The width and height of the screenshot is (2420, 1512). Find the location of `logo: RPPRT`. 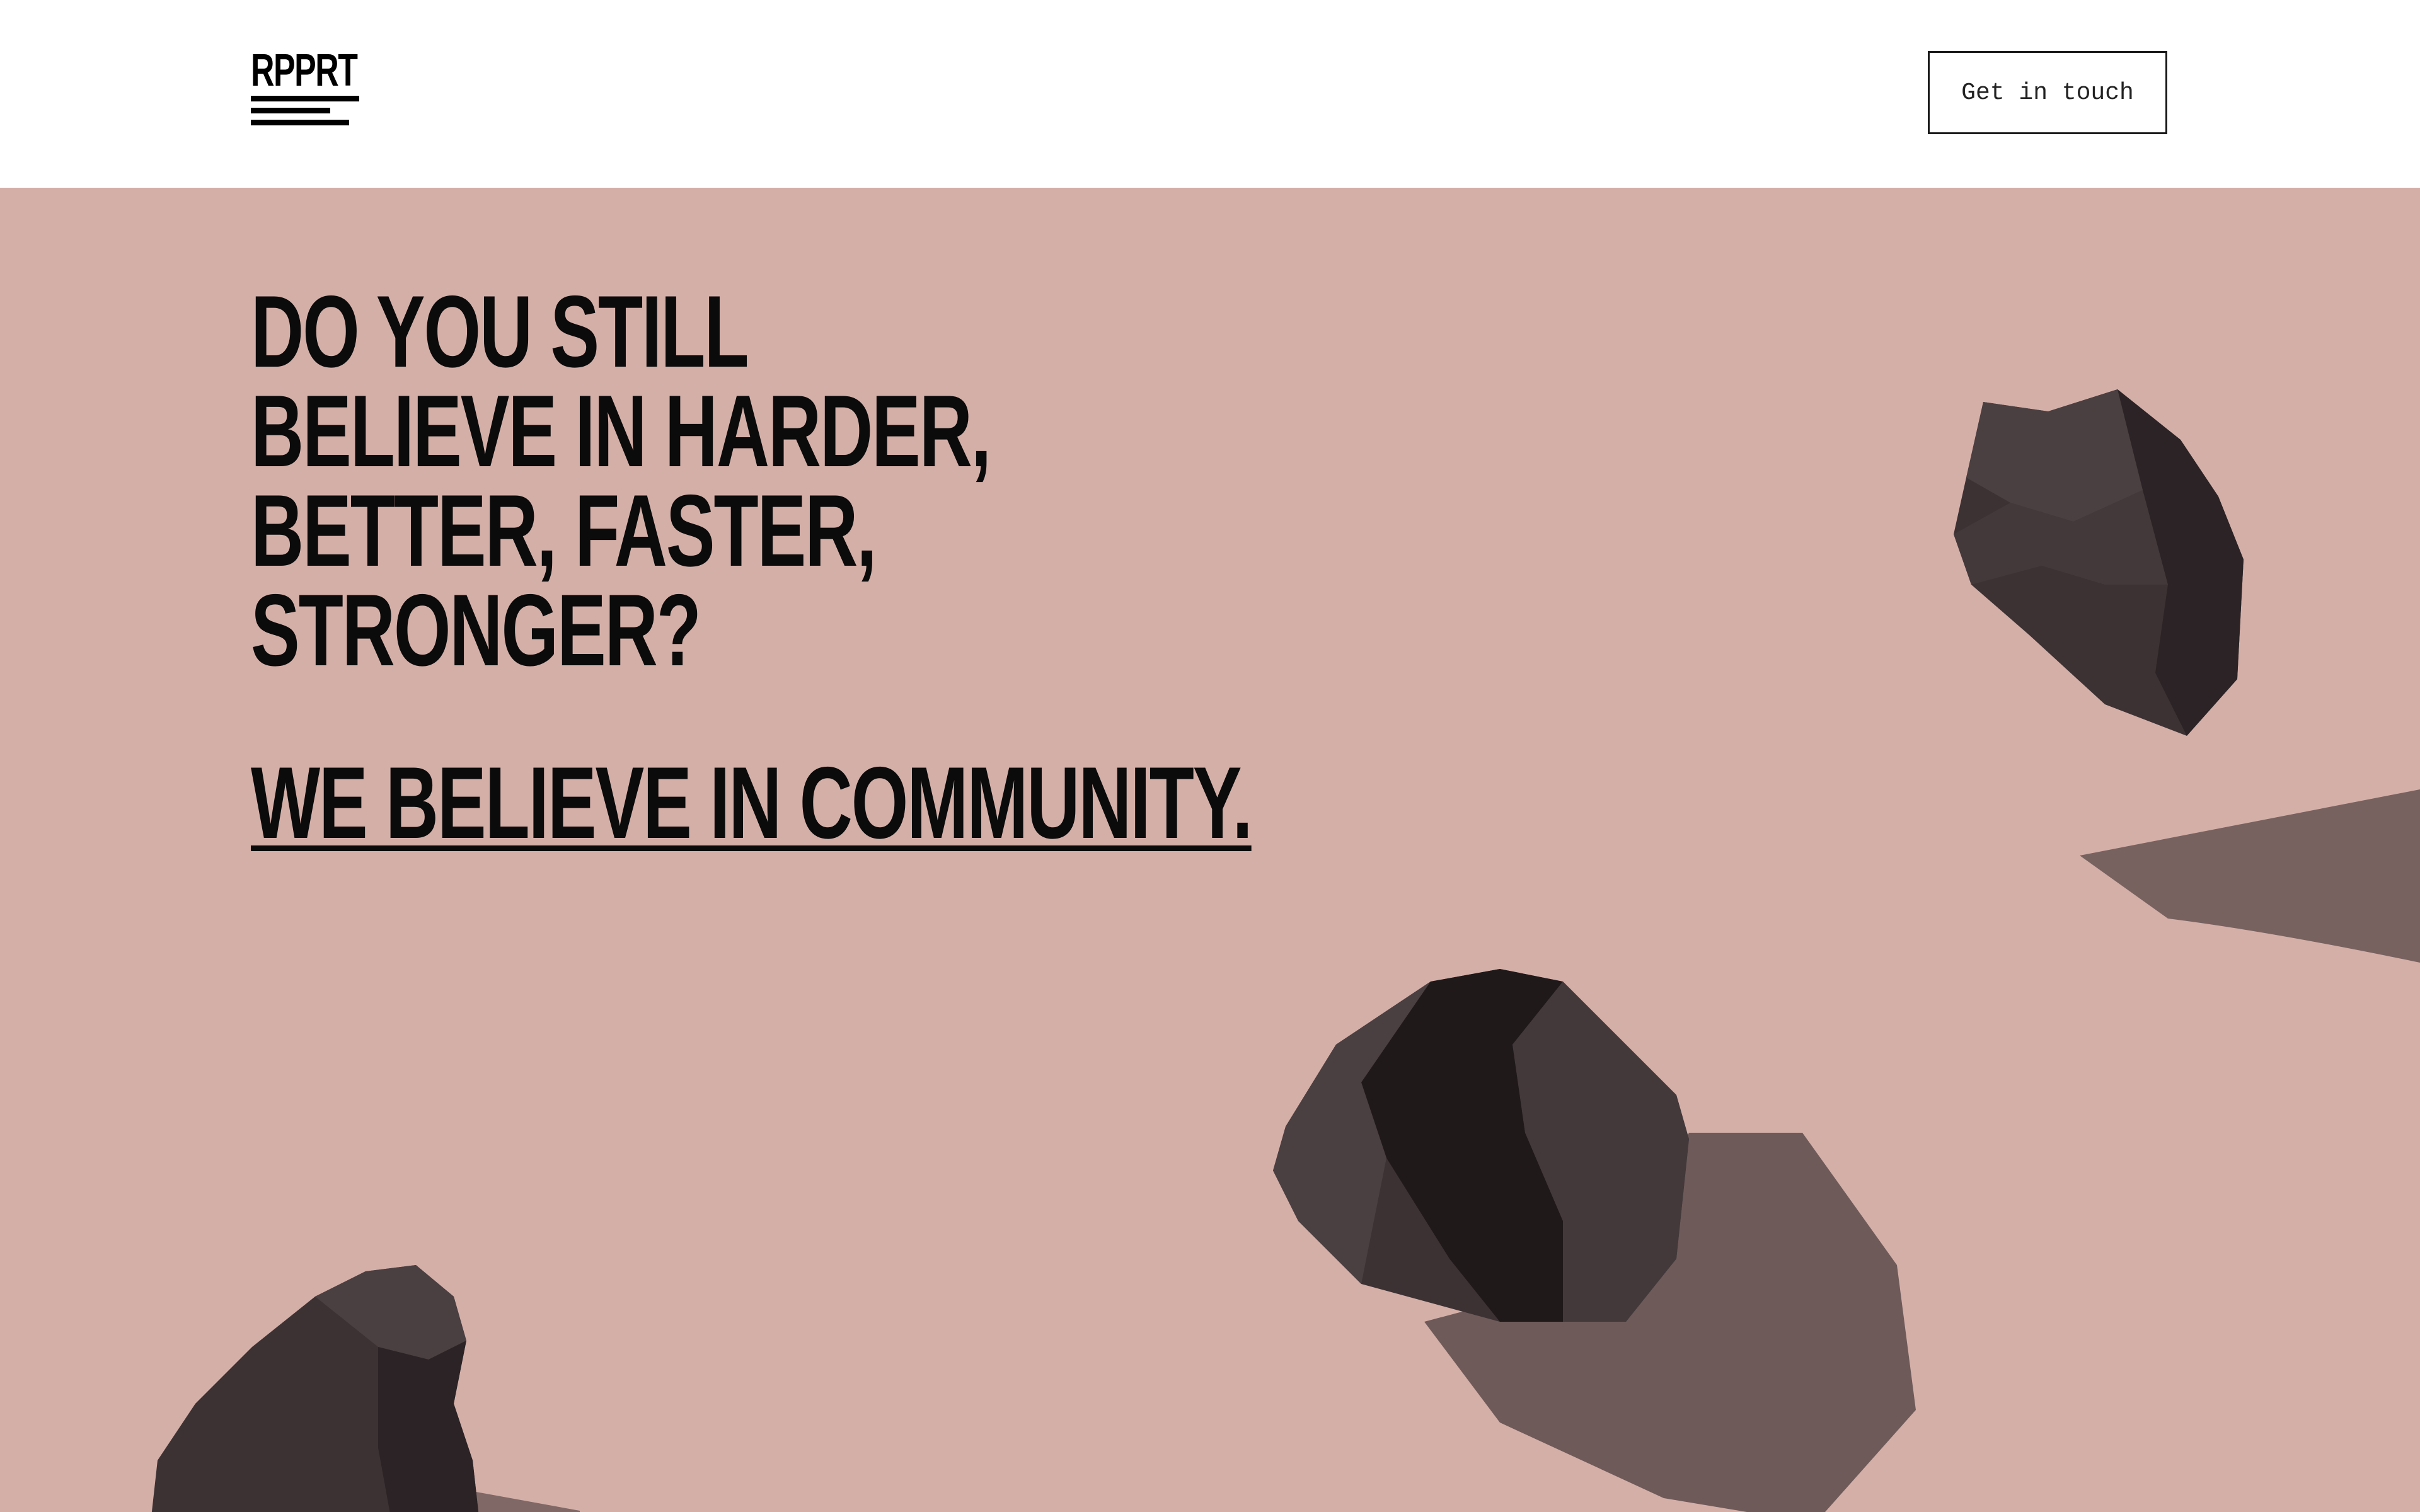

logo: RPPRT is located at coordinates (311, 92).